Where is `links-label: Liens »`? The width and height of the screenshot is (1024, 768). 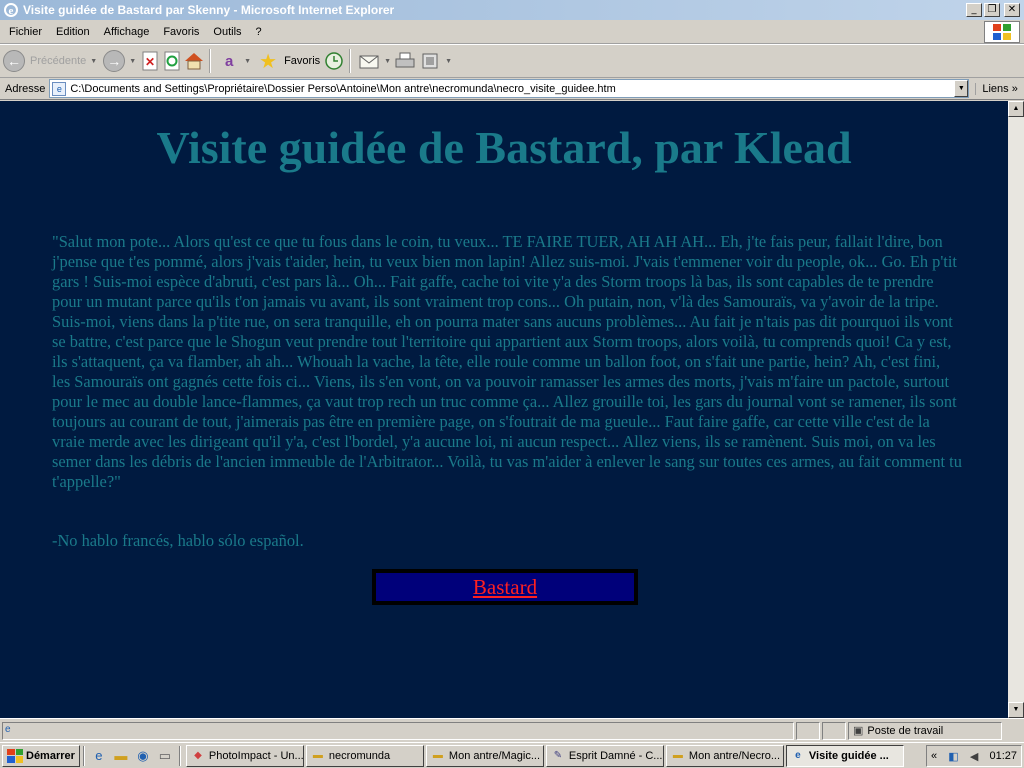
links-label: Liens » is located at coordinates (996, 88).